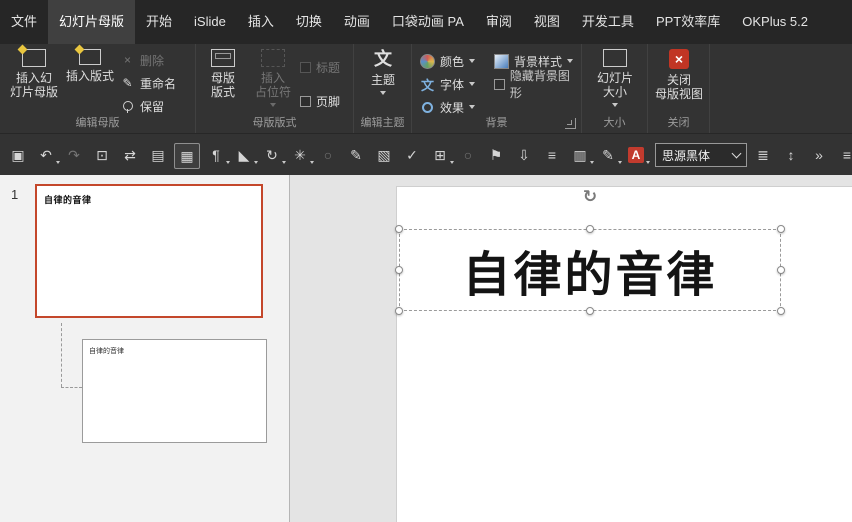 The width and height of the screenshot is (852, 522). Describe the element at coordinates (590, 196) in the screenshot. I see `rotate-handle-icon: ↻` at that location.